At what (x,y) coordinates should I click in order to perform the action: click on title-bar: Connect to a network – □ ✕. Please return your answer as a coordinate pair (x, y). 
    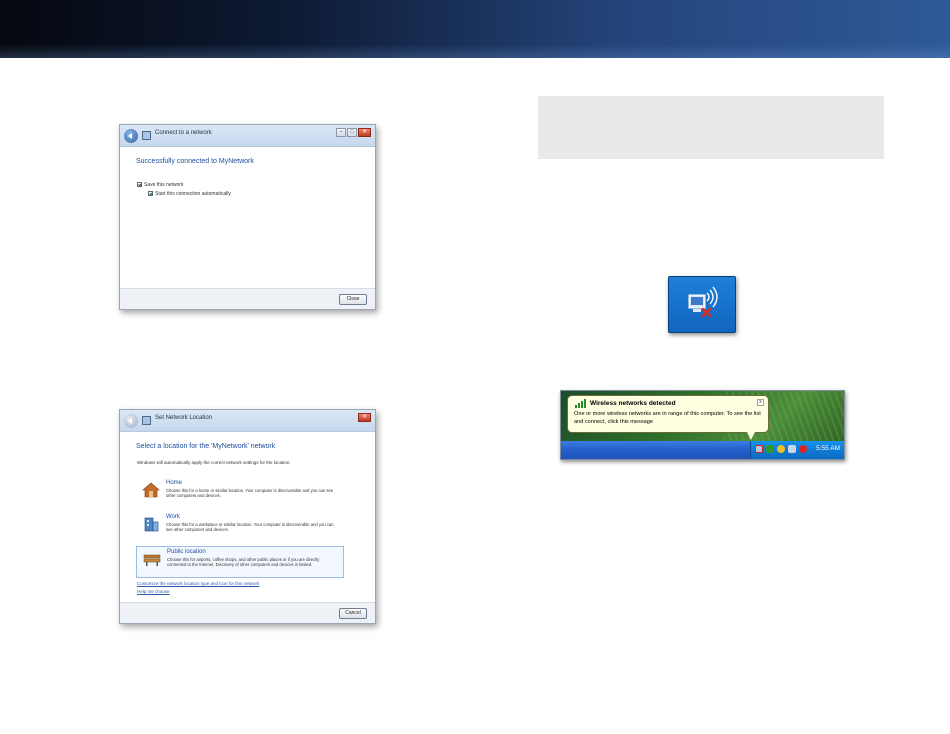
    Looking at the image, I should click on (247, 136).